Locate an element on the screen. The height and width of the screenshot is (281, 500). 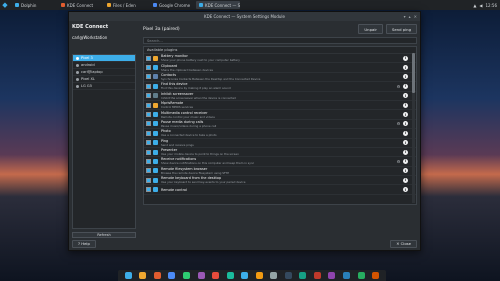
task-label: Files / Eden is located at coordinates (124, 5).